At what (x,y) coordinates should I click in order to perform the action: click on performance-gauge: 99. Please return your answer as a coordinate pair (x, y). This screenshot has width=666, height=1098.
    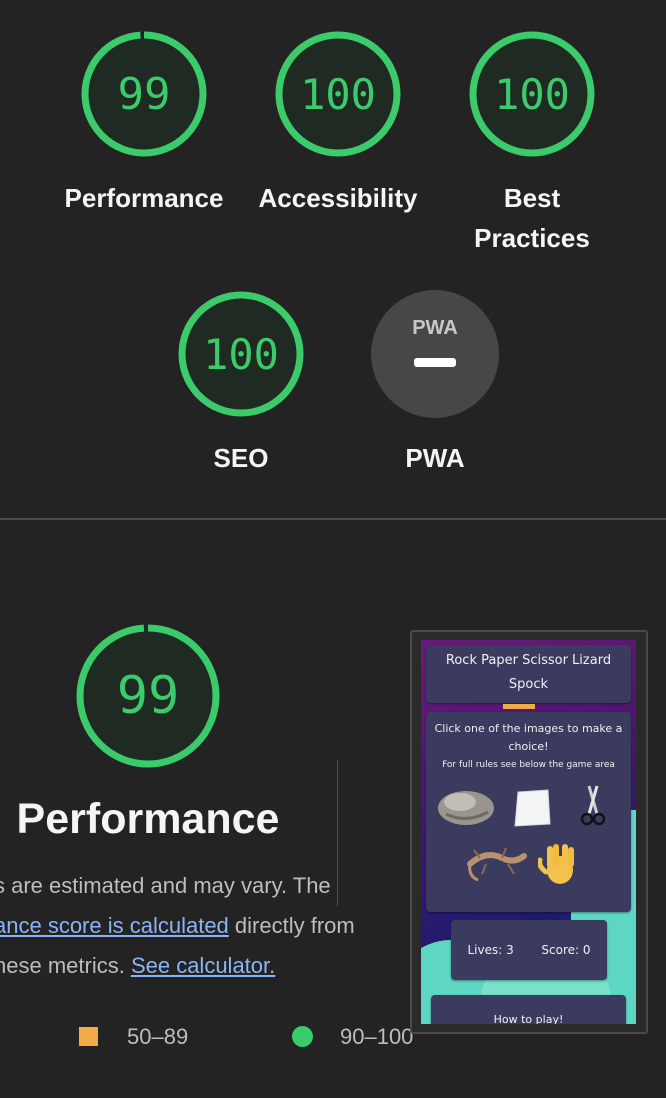
    Looking at the image, I should click on (144, 94).